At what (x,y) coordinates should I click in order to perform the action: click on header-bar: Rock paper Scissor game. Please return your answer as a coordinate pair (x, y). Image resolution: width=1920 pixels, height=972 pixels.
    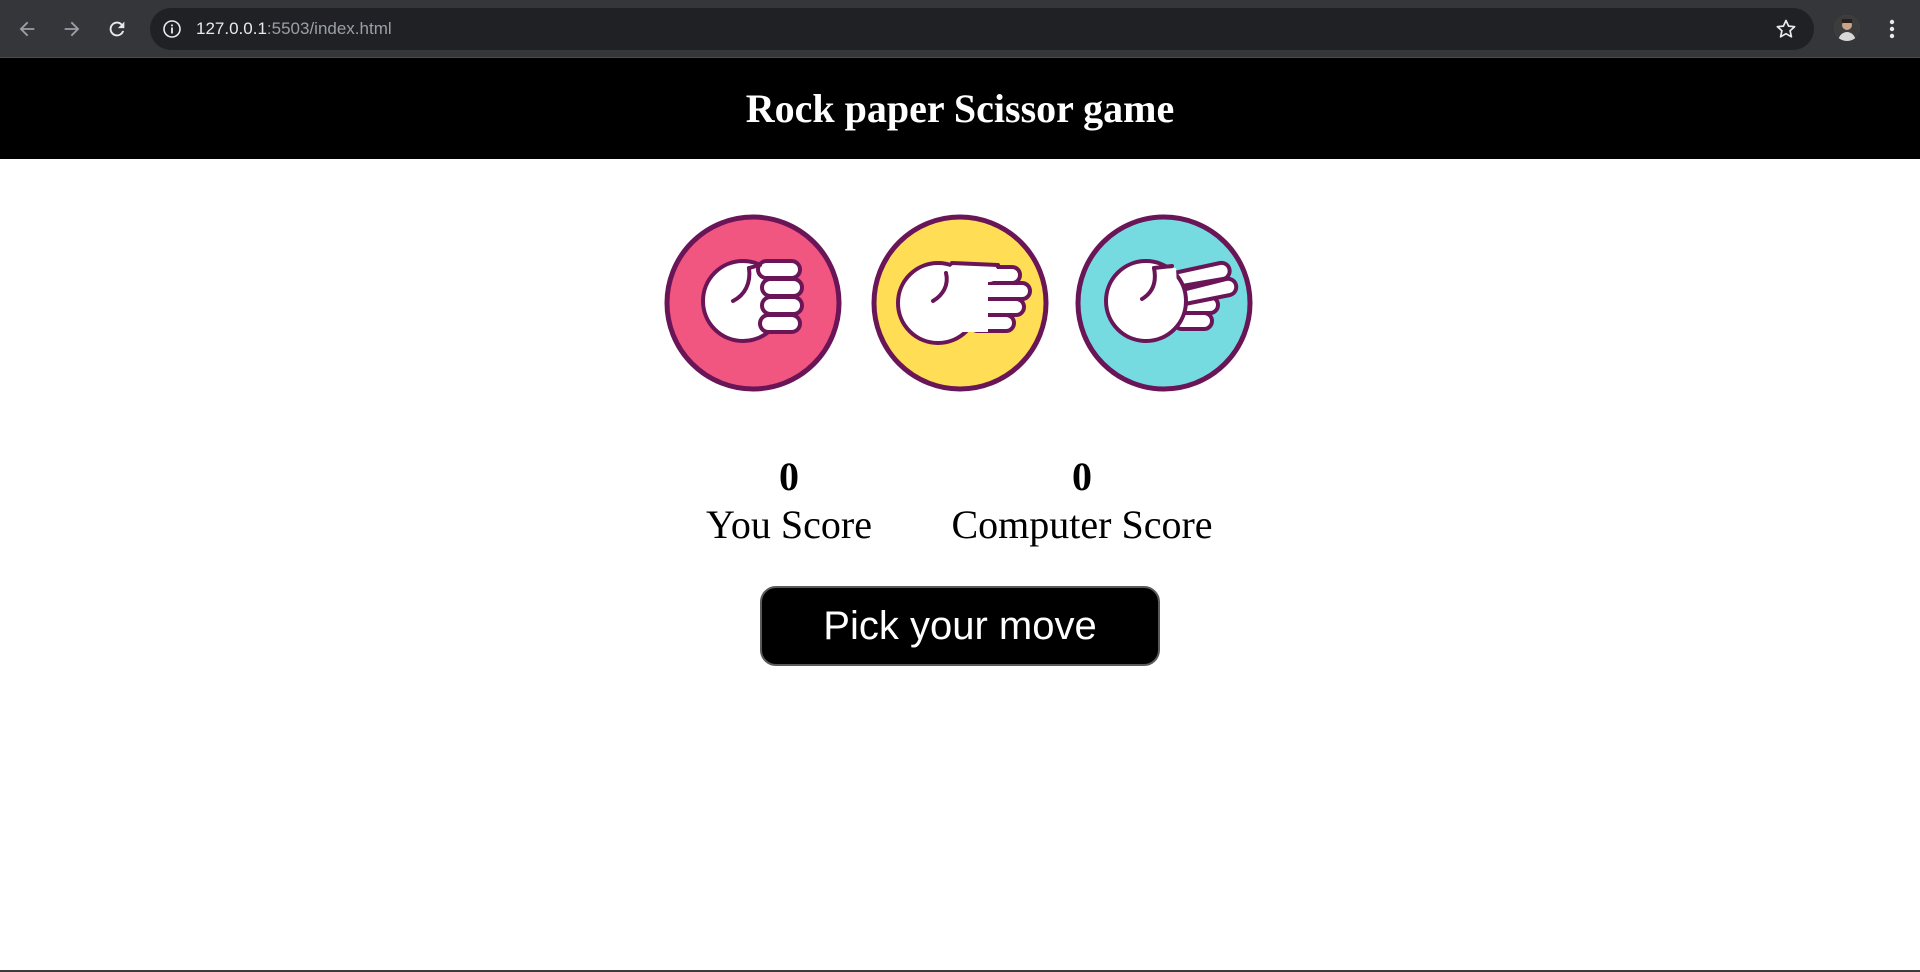
    Looking at the image, I should click on (960, 108).